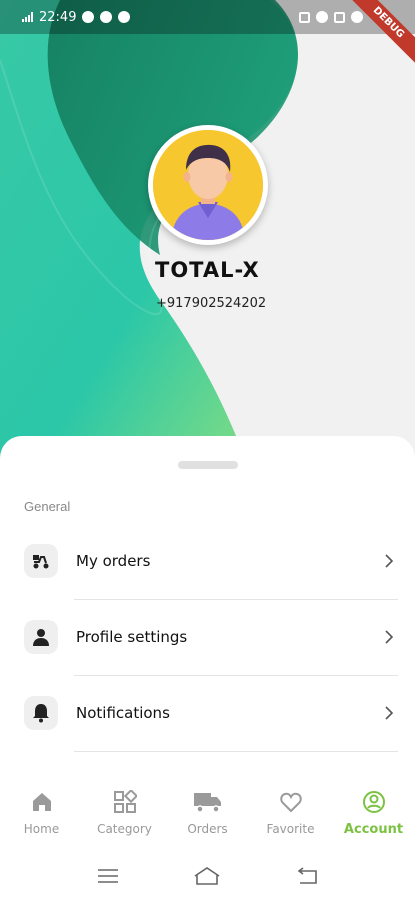 The height and width of the screenshot is (900, 415). I want to click on nav-favorite: Favorite, so click(290, 813).